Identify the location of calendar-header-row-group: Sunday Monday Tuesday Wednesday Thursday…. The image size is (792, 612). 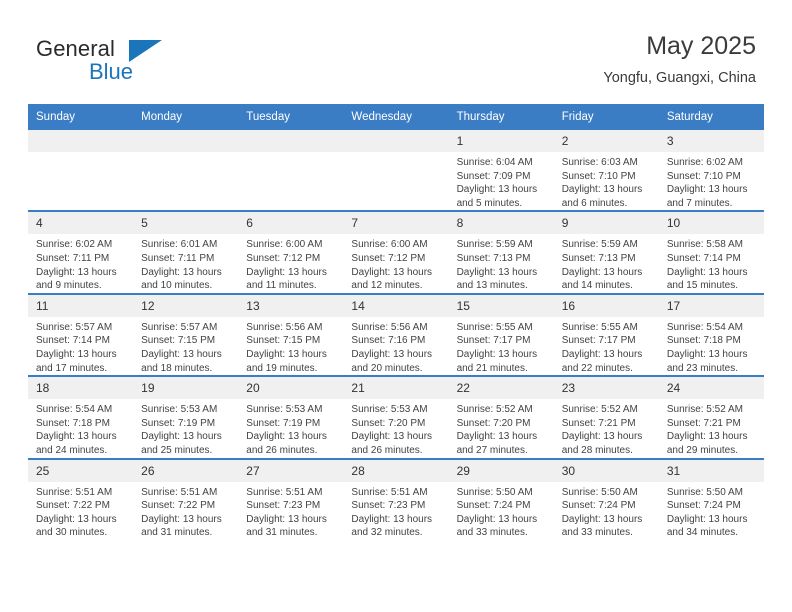
(396, 117).